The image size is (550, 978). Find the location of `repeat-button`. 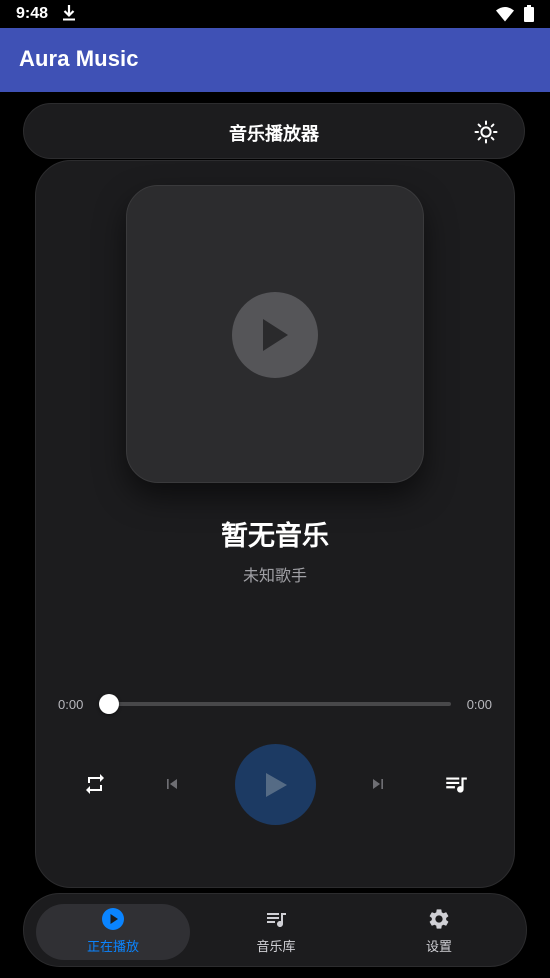

repeat-button is located at coordinates (95, 784).